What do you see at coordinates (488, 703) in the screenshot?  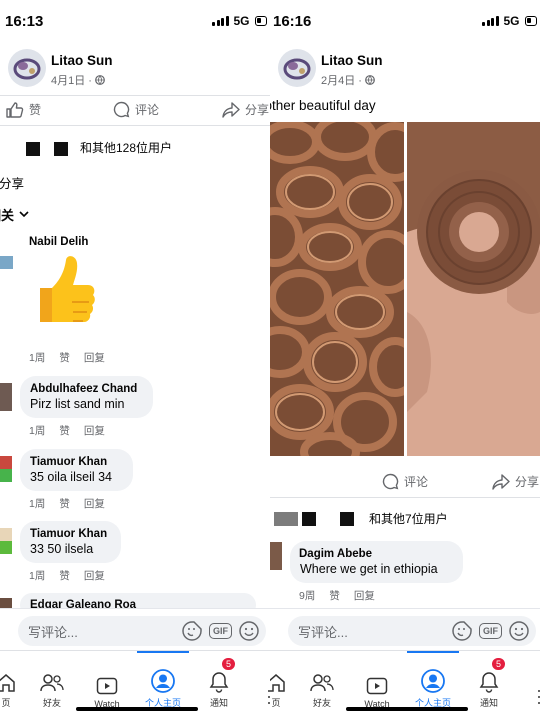 I see `nav-notifications-label: 通知` at bounding box center [488, 703].